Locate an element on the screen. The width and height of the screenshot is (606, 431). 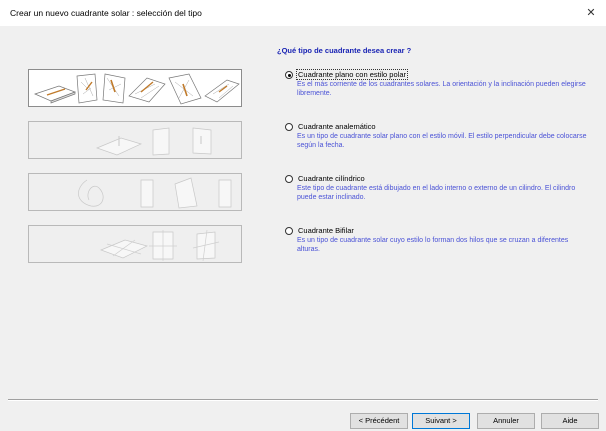
option-label: Cuadrante cilíndrico is located at coordinates (331, 178).